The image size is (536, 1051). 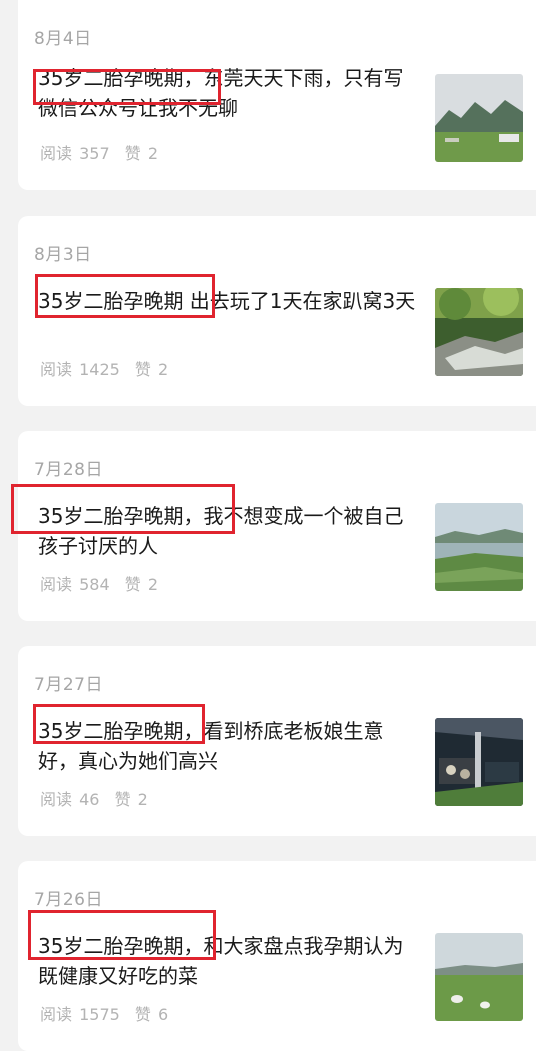 What do you see at coordinates (163, 1014) in the screenshot?
I see `like-count: 6` at bounding box center [163, 1014].